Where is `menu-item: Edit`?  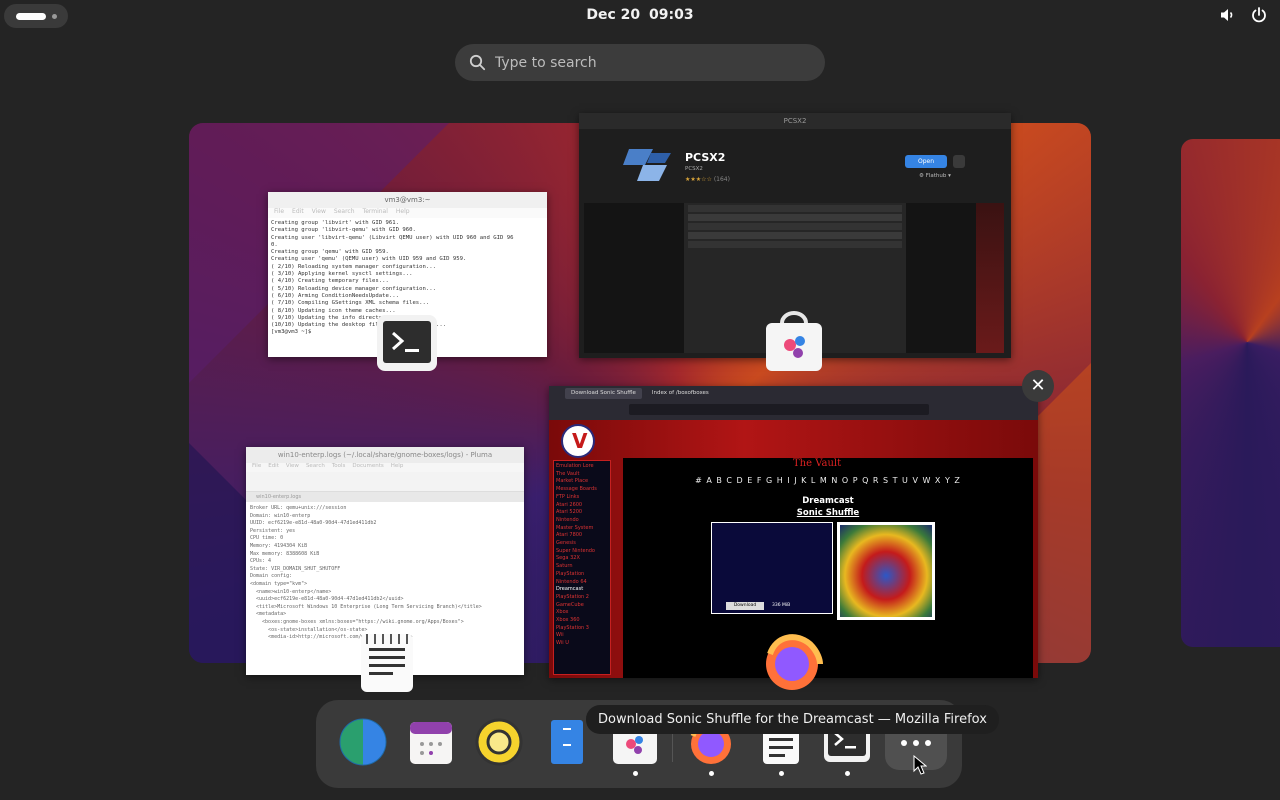 menu-item: Edit is located at coordinates (298, 211).